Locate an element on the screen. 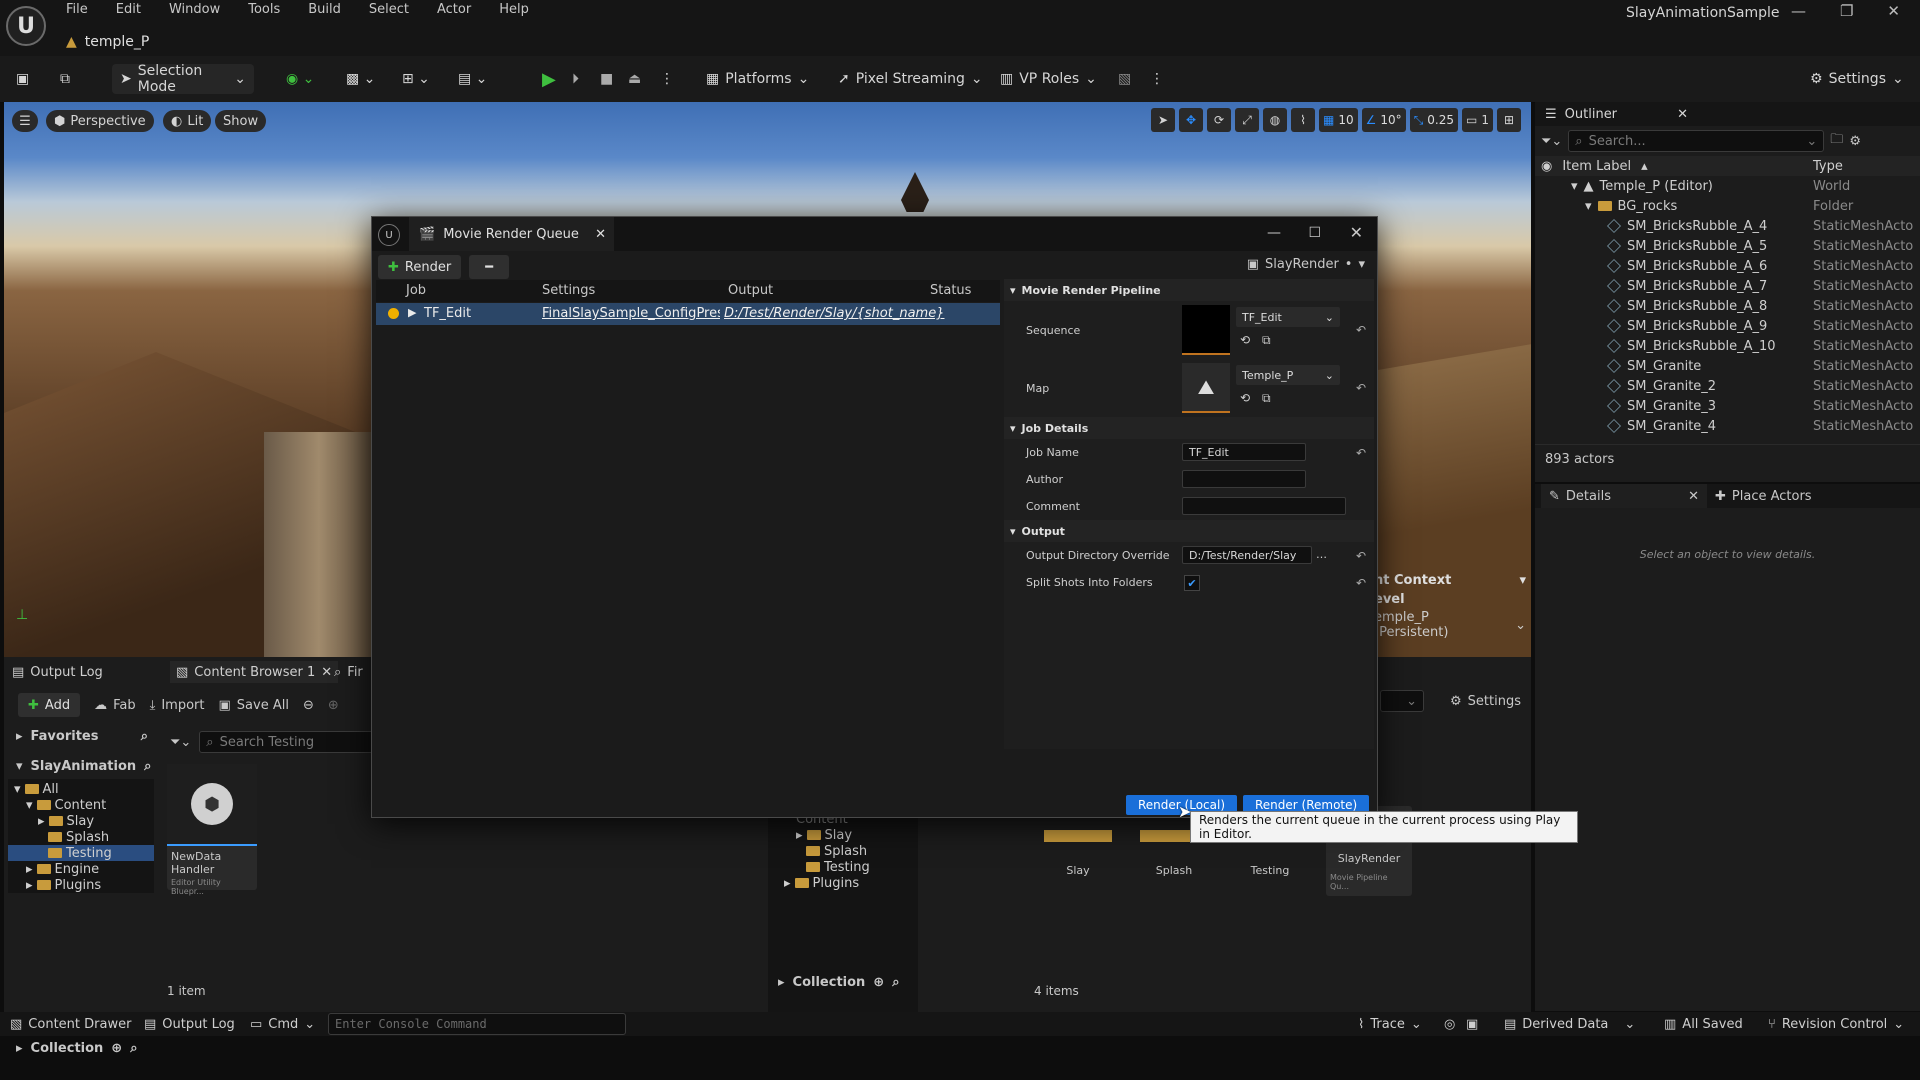 The height and width of the screenshot is (1080, 1920). remove-job-button: ━ is located at coordinates (489, 267).